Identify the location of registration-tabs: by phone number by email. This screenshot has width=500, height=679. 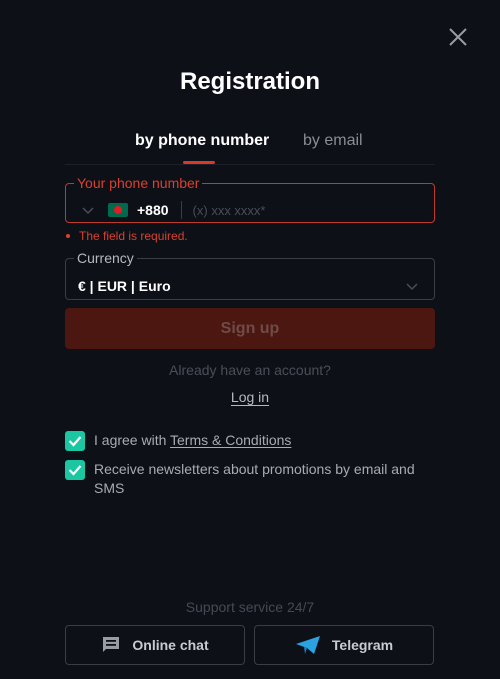
(250, 147).